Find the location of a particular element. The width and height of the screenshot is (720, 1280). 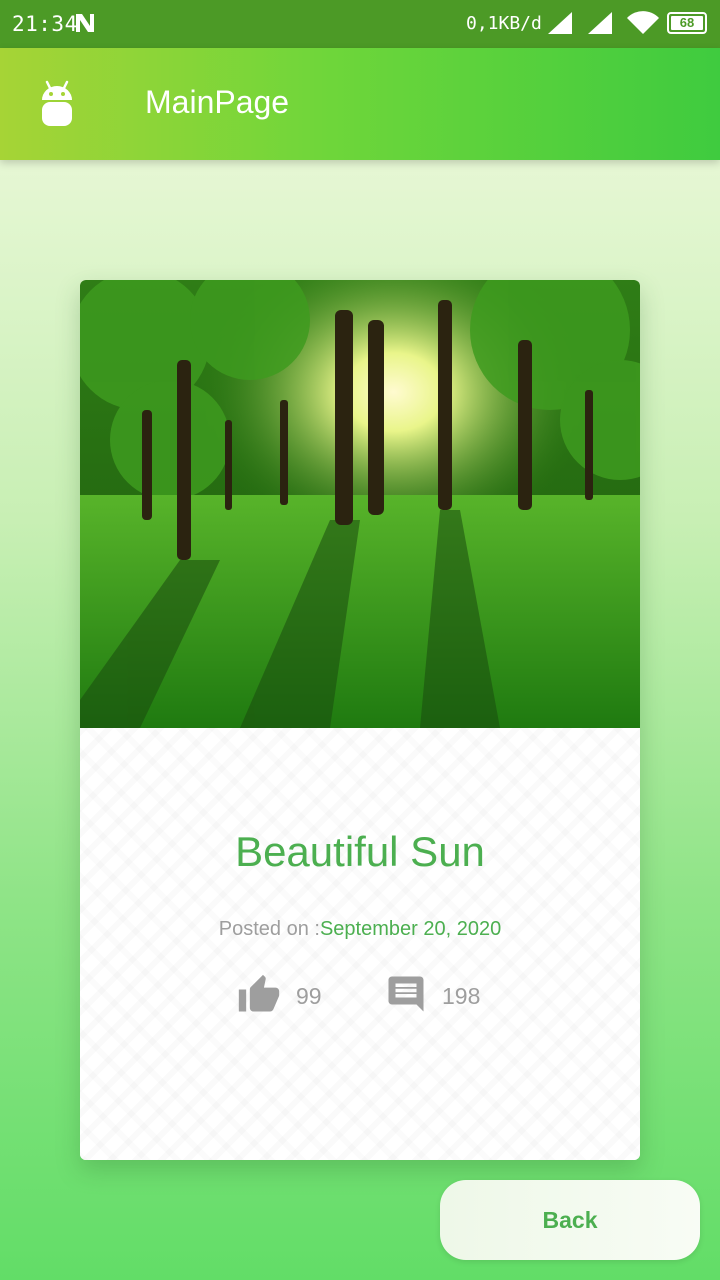

posted-label: Posted on : is located at coordinates (269, 929).